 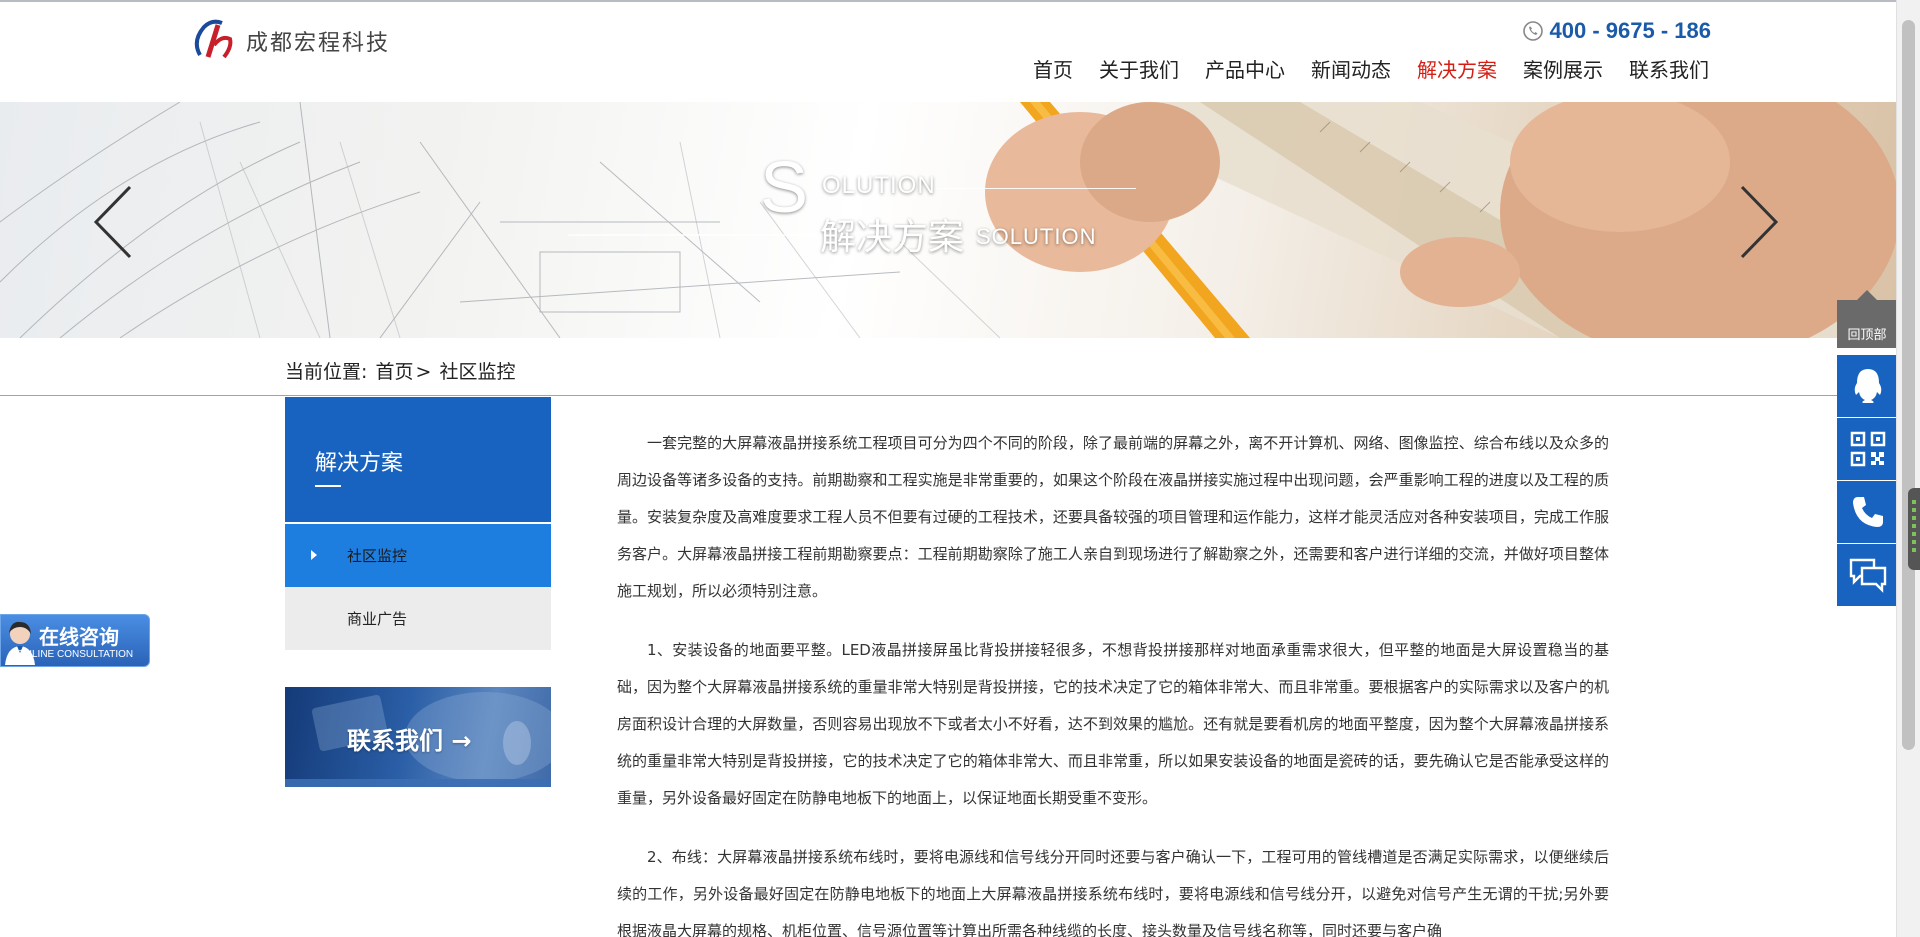 I want to click on banner-big-letter: S, so click(x=784, y=188).